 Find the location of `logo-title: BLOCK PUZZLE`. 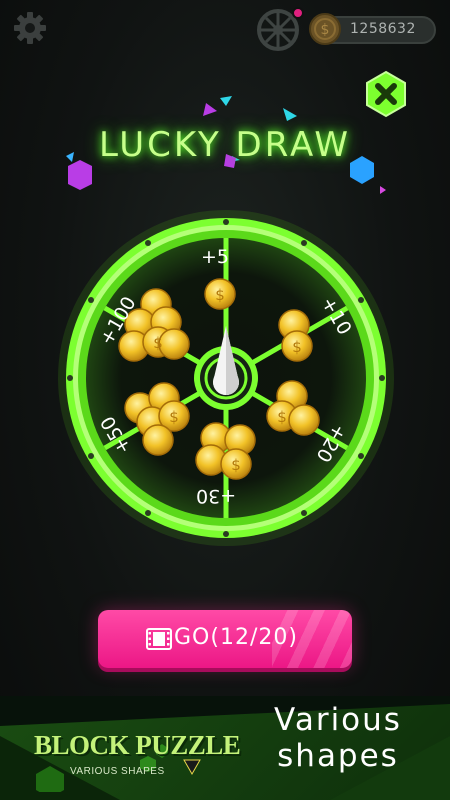

logo-title: BLOCK PUZZLE is located at coordinates (137, 745).